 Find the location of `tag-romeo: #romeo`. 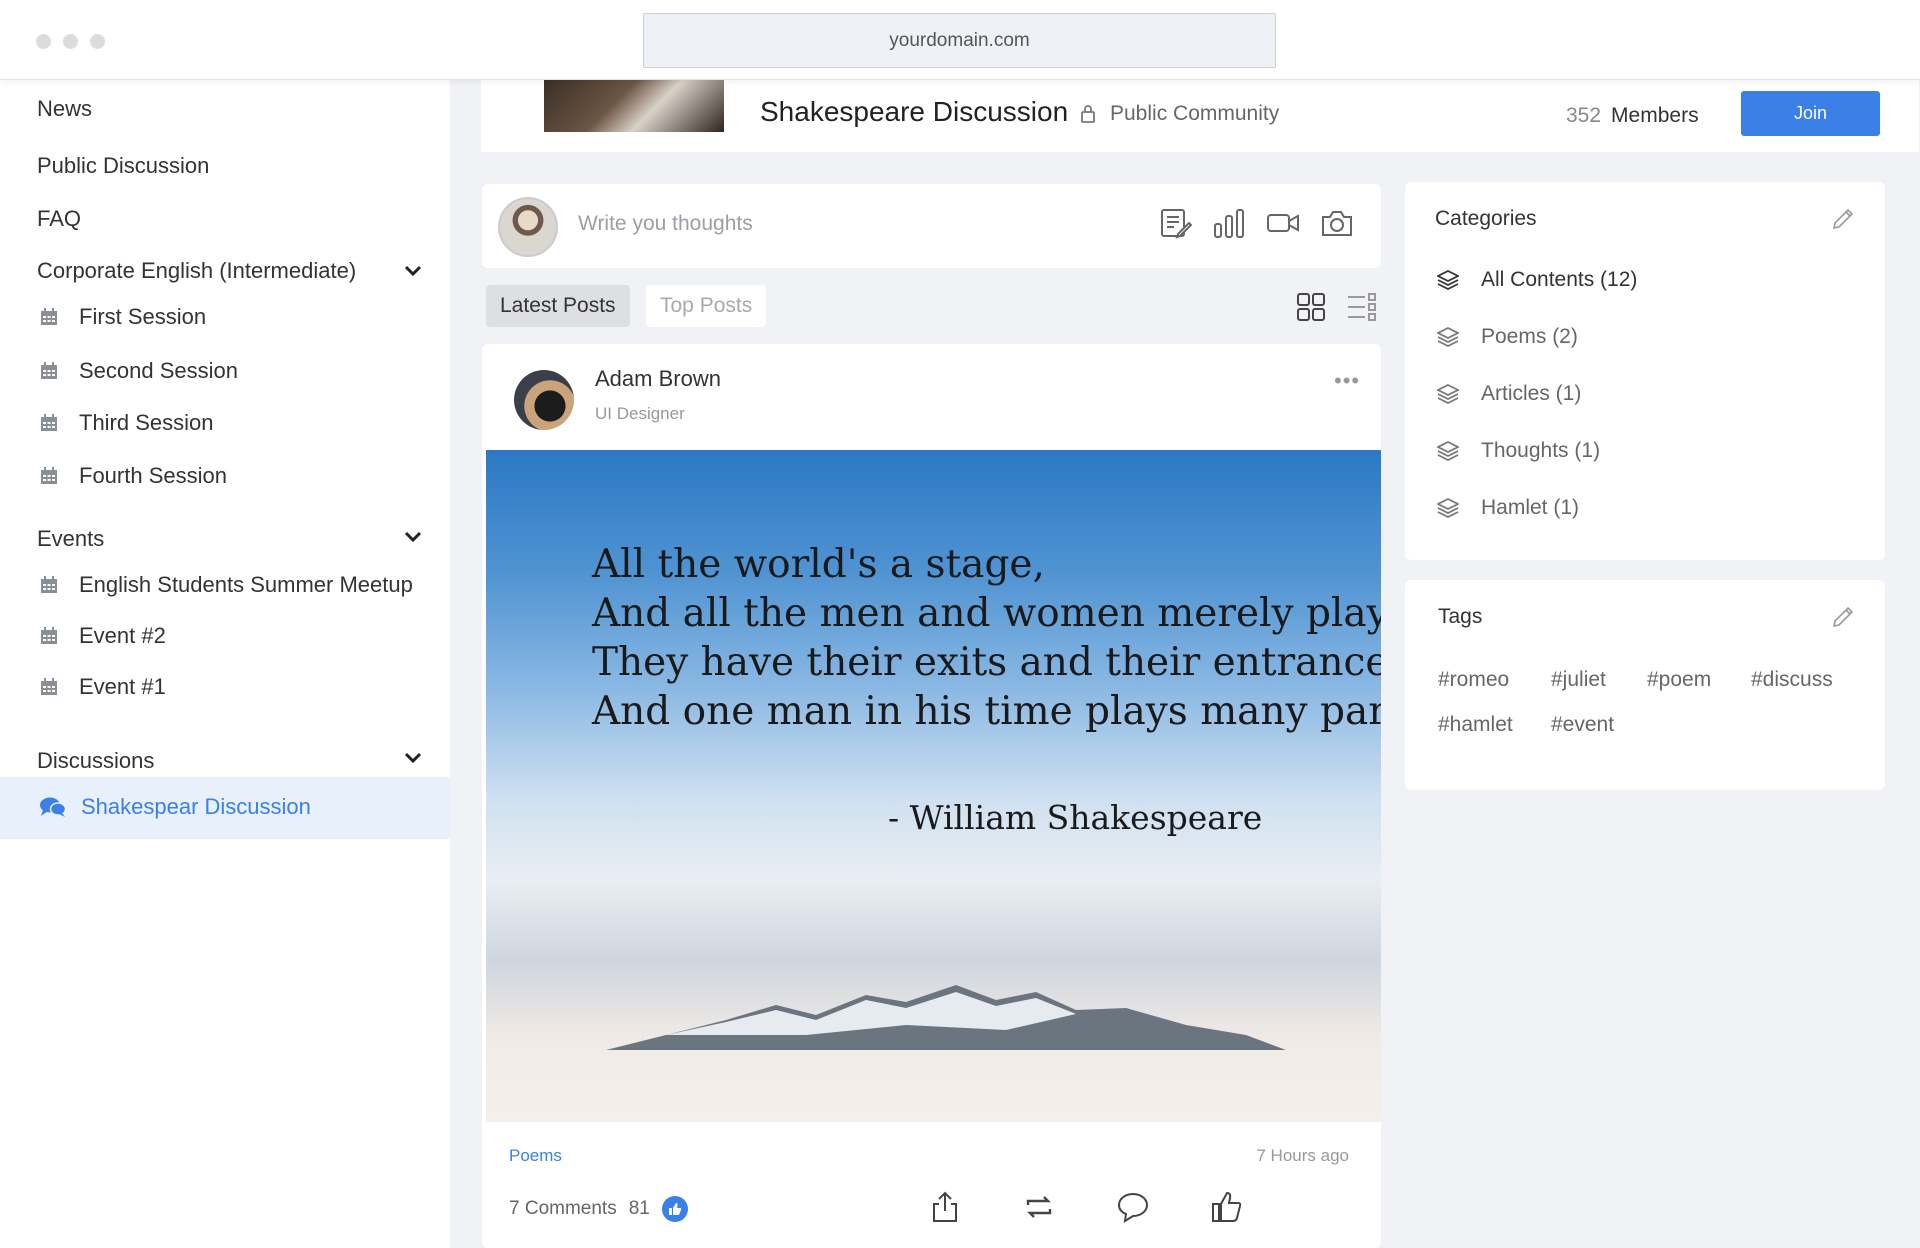

tag-romeo: #romeo is located at coordinates (1473, 680).